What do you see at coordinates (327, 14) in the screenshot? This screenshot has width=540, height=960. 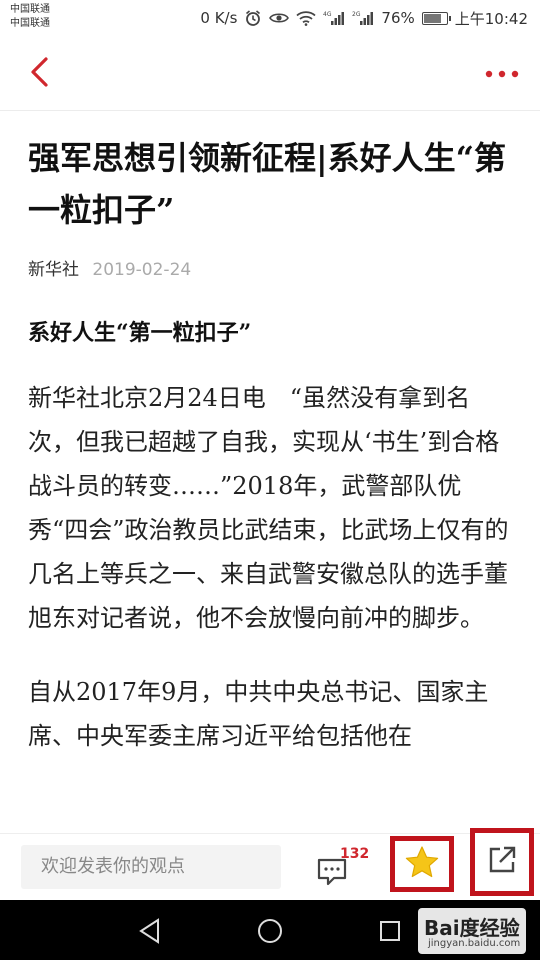 I see `svg-text: 4G` at bounding box center [327, 14].